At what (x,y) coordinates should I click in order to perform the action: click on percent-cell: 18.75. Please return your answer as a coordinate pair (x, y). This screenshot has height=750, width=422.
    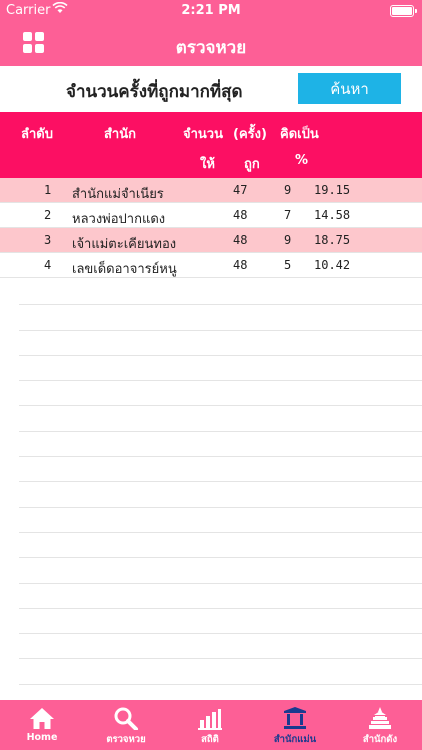
    Looking at the image, I should click on (332, 240).